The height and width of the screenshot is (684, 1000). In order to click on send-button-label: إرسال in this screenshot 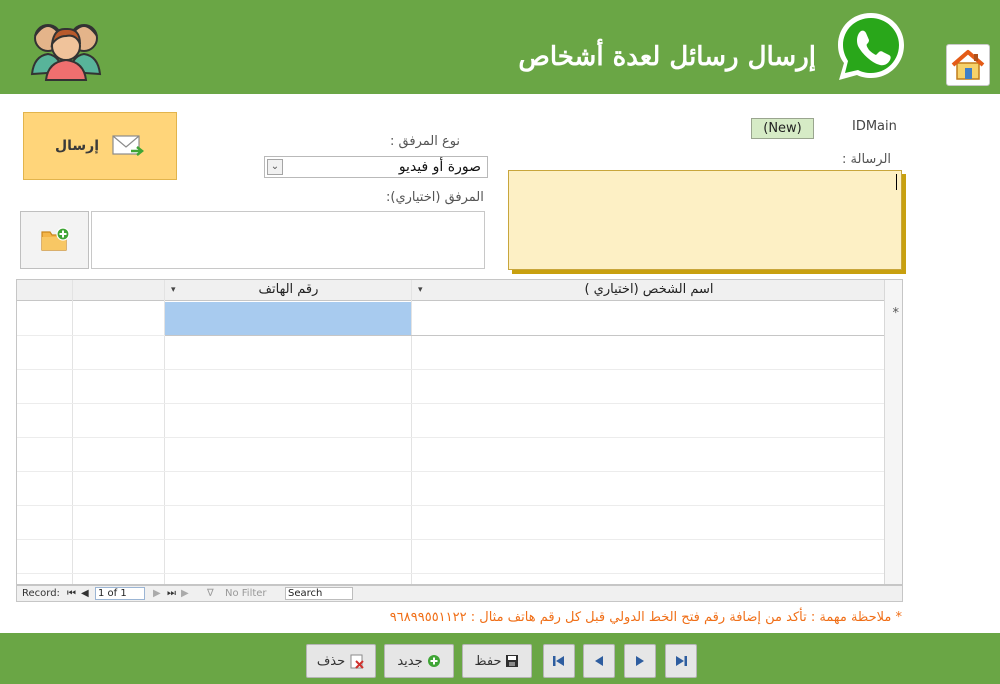, I will do `click(77, 146)`.